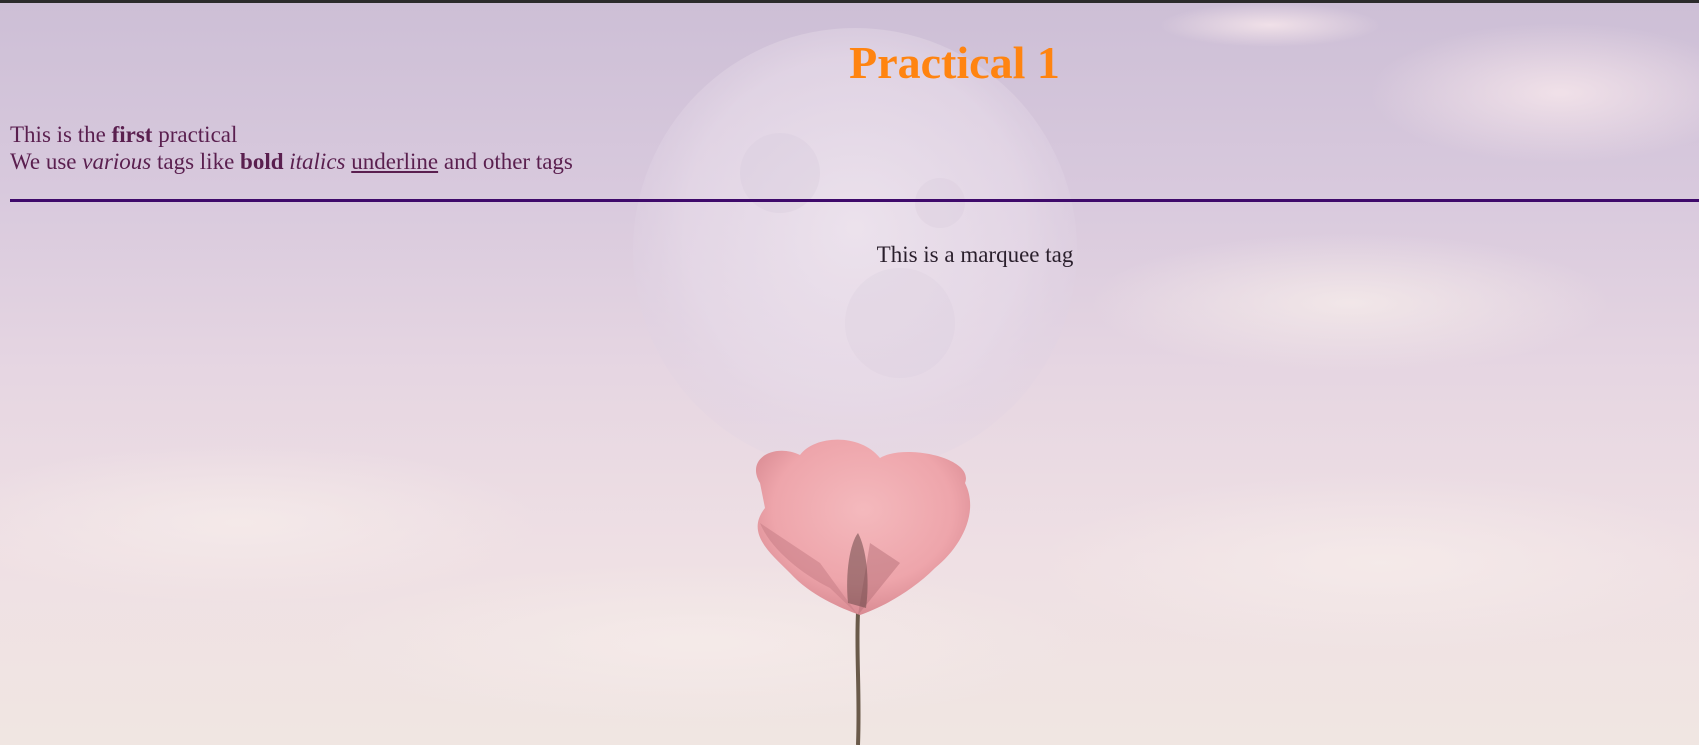 Image resolution: width=1699 pixels, height=745 pixels. I want to click on marquee-text: This is a marquee tag, so click(975, 254).